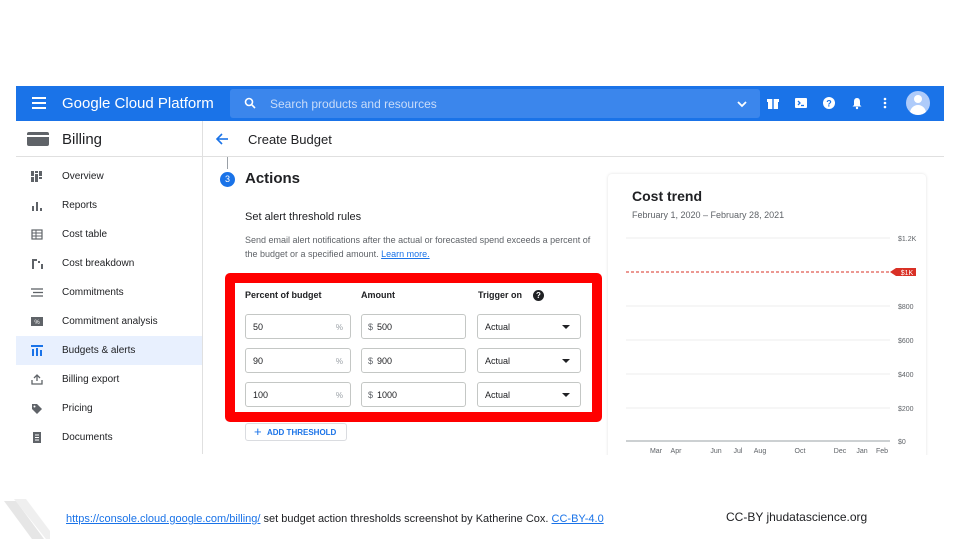  I want to click on sidebar-item-label: Budgets & alerts, so click(99, 350).